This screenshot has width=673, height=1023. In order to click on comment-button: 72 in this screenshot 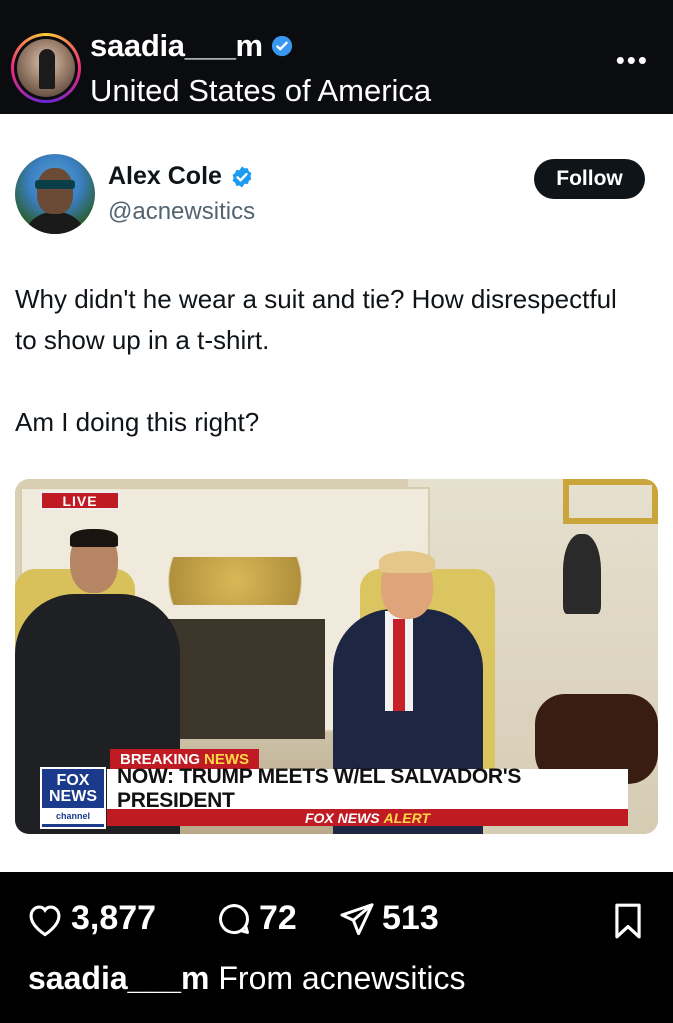, I will do `click(256, 918)`.